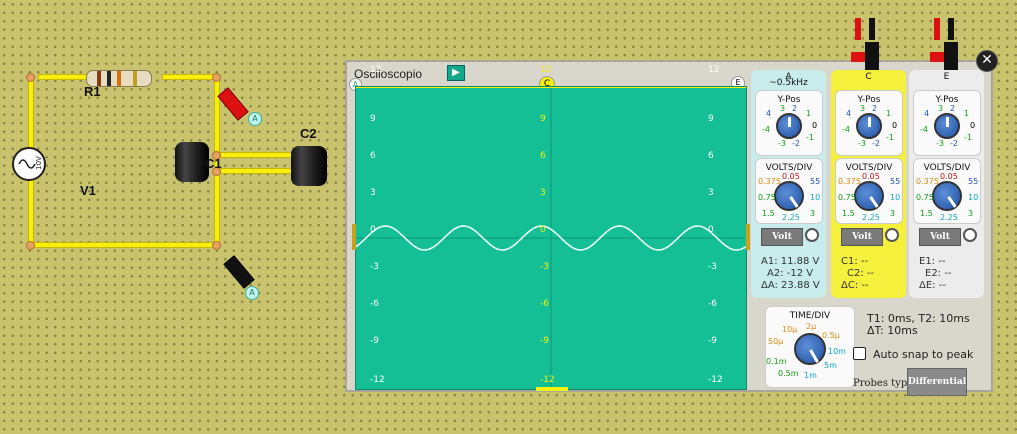 This screenshot has height=434, width=1017. I want to click on source-value: 10V, so click(38, 163).